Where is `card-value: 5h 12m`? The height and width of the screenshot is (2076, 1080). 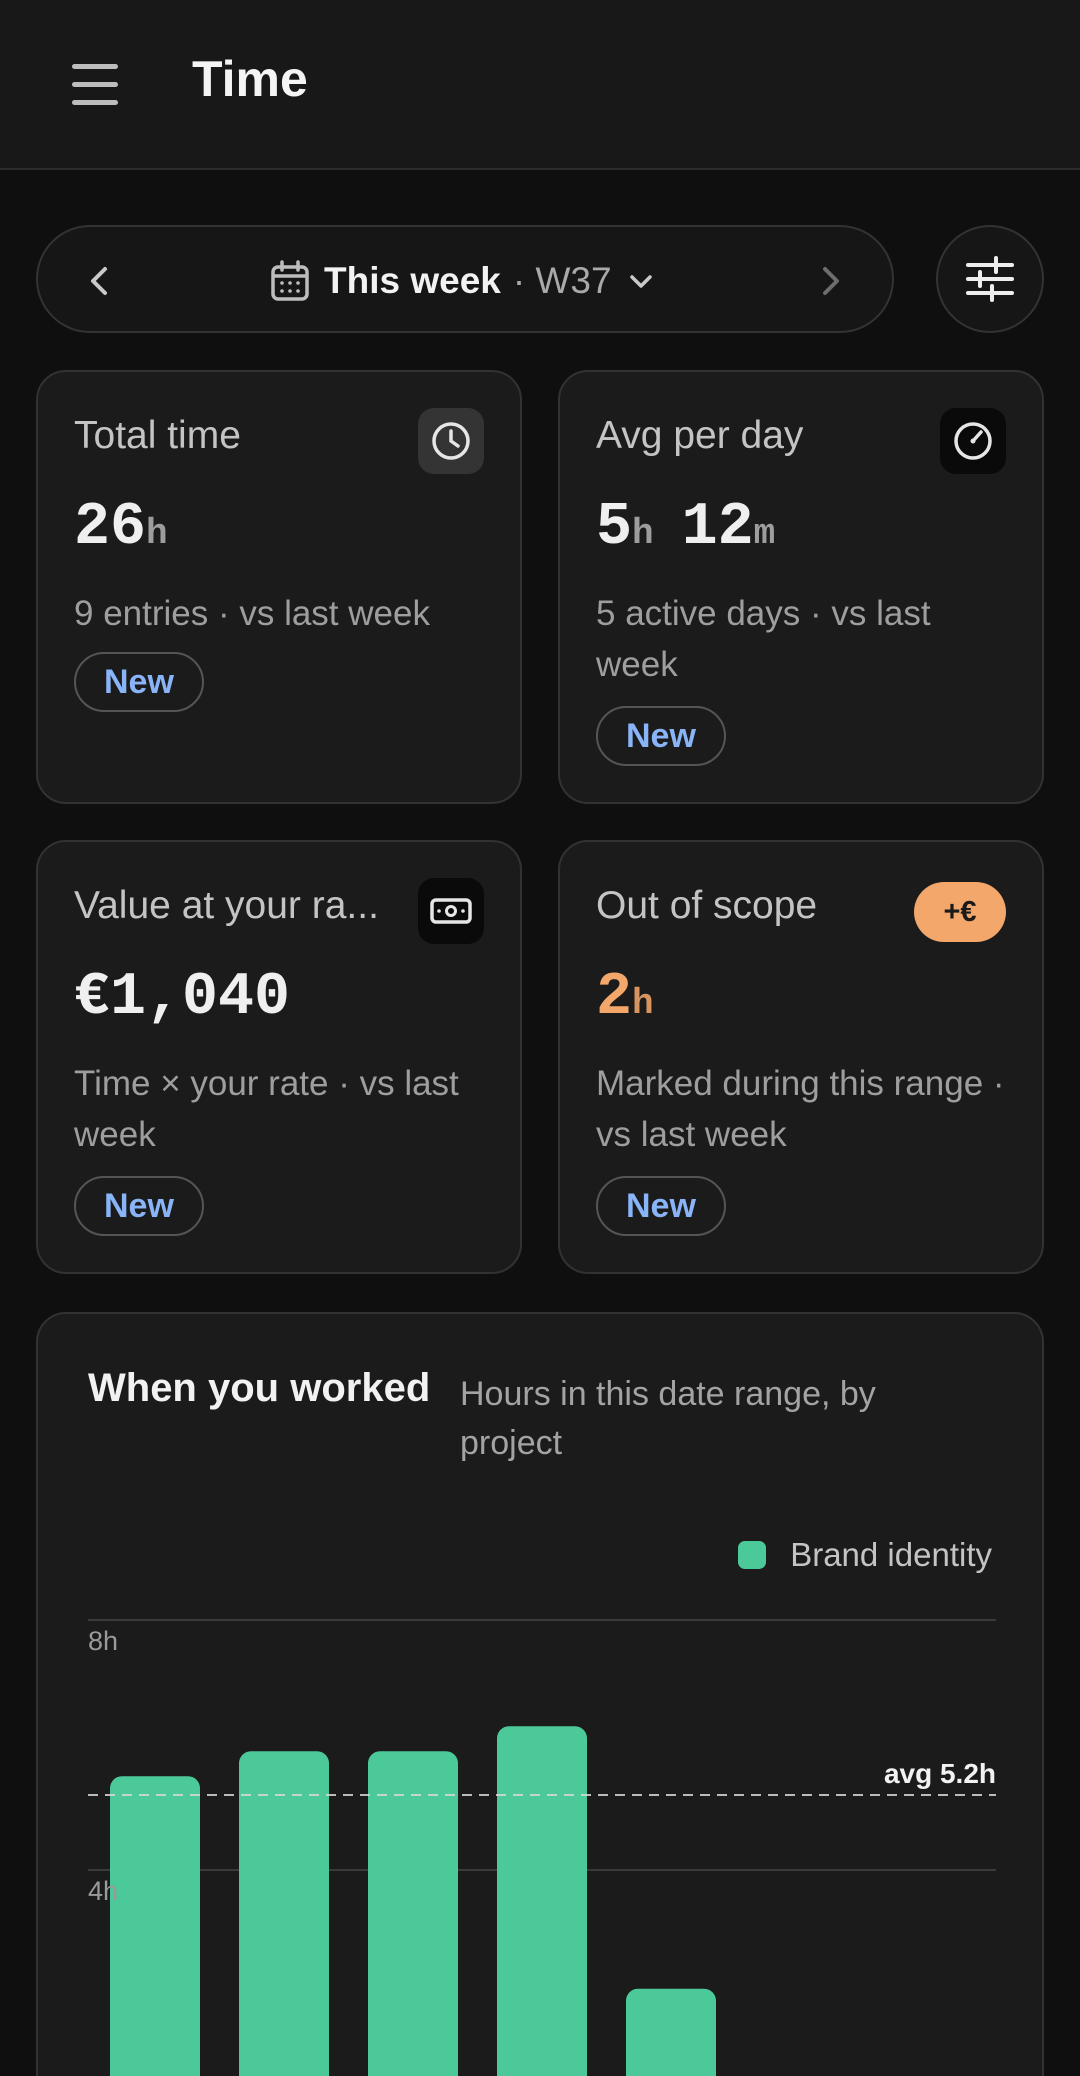
card-value: 5h 12m is located at coordinates (686, 528).